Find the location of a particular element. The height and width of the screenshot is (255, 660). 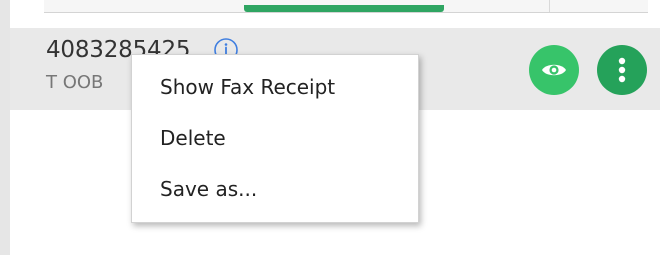

tab-divider is located at coordinates (549, 6).